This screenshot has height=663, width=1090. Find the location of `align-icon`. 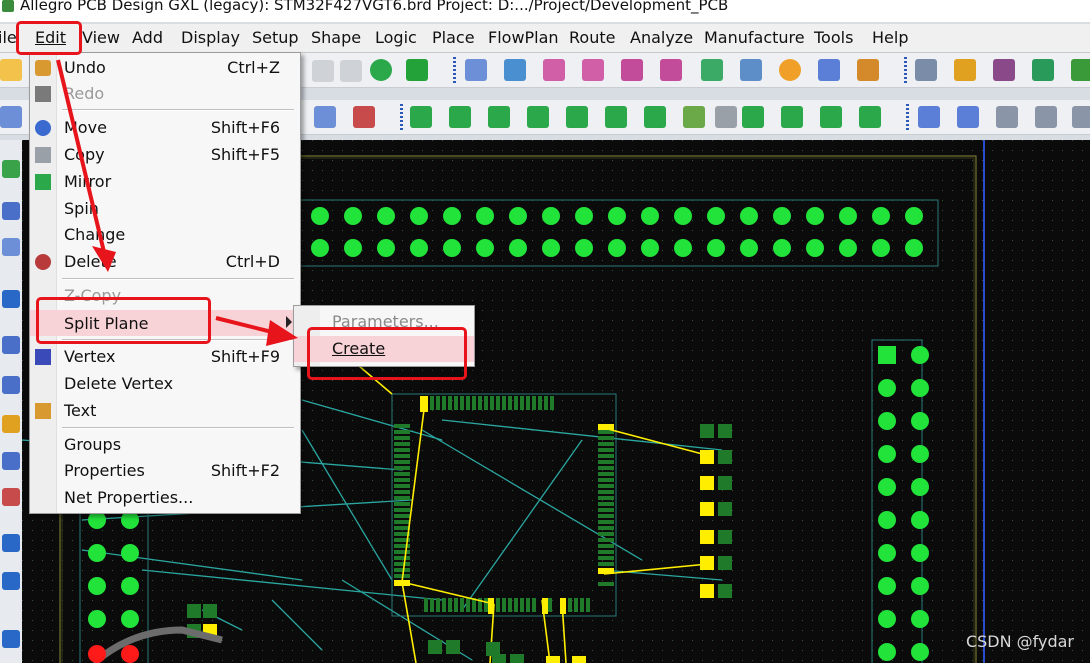

align-icon is located at coordinates (11, 345).